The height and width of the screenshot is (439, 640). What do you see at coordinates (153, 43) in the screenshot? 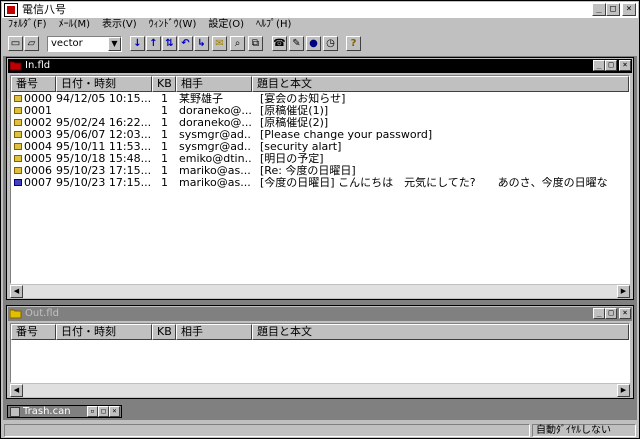
I see `move-up-button: ↑` at bounding box center [153, 43].